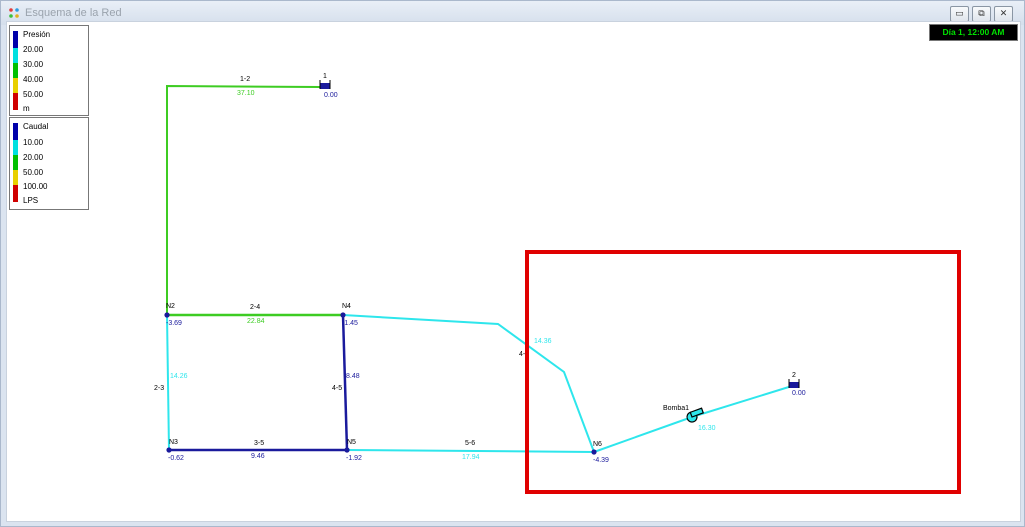 The height and width of the screenshot is (527, 1025). What do you see at coordinates (255, 307) in the screenshot?
I see `link-label-2-4: 2-4` at bounding box center [255, 307].